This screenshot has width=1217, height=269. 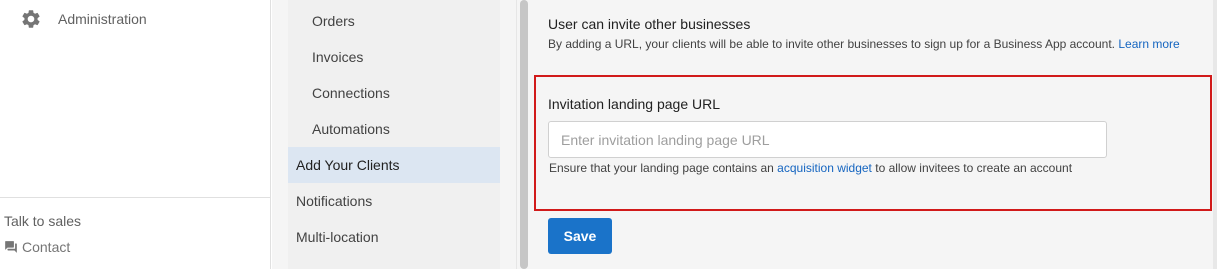 I want to click on sidebar-divider, so click(x=135, y=197).